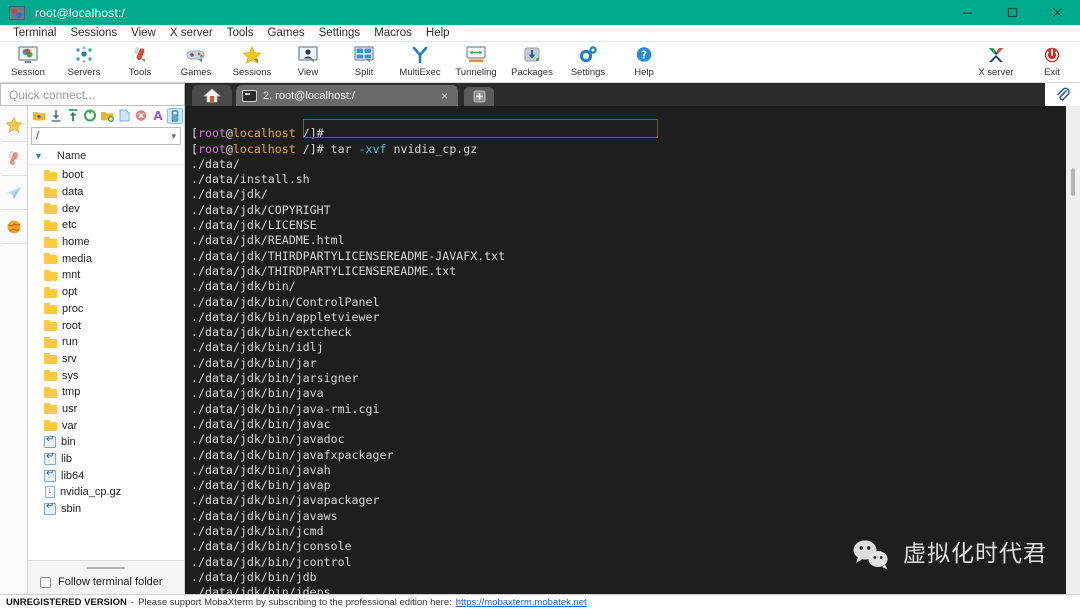 The width and height of the screenshot is (1080, 610). I want to click on session-icon, so click(28, 54).